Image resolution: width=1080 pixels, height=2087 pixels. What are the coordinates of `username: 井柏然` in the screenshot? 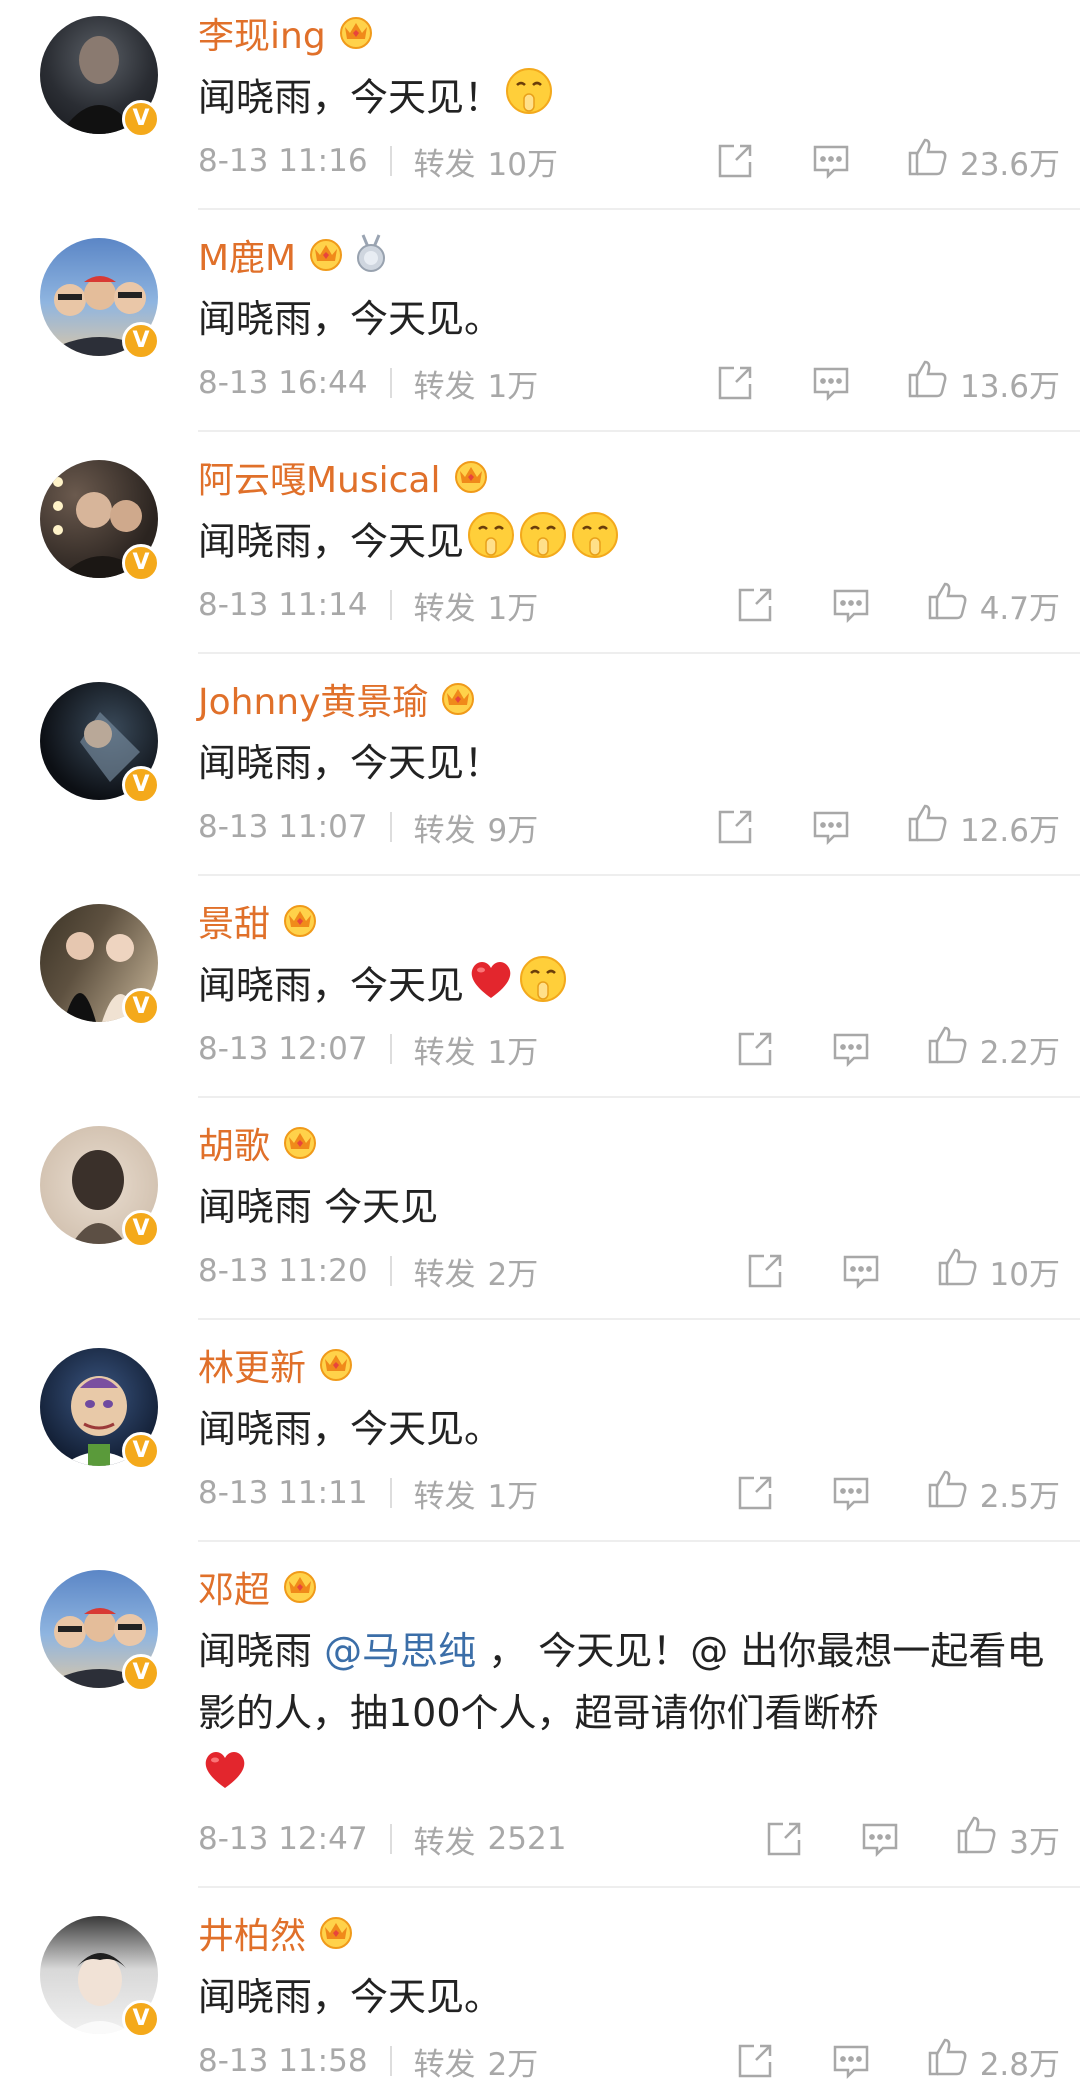 It's located at (252, 1933).